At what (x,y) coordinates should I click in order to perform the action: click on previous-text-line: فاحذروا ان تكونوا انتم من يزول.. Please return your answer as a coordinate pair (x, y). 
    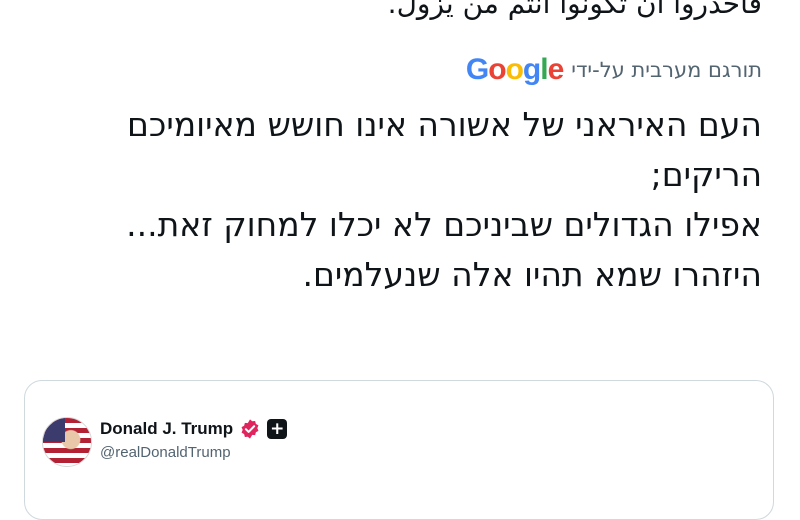
    Looking at the image, I should click on (574, 10).